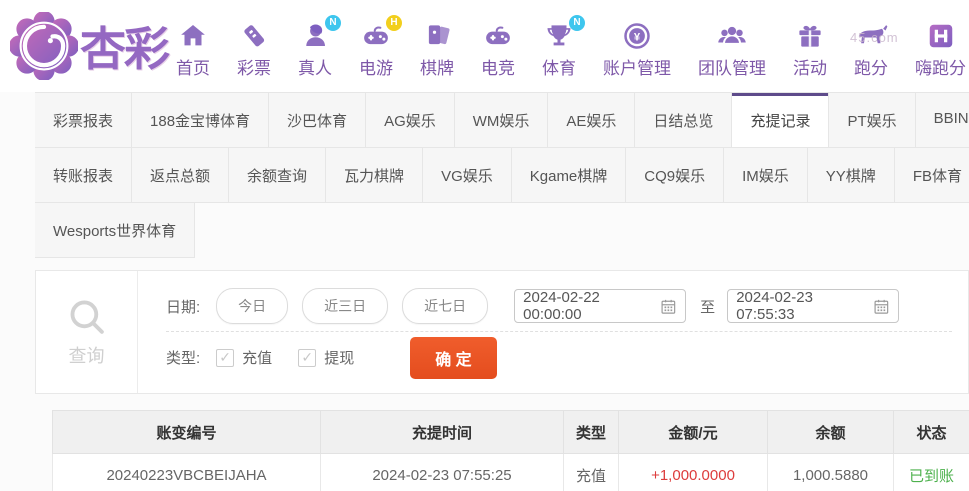 The height and width of the screenshot is (491, 969). I want to click on date-to-value: 2024-02-23 07:55:33, so click(774, 306).